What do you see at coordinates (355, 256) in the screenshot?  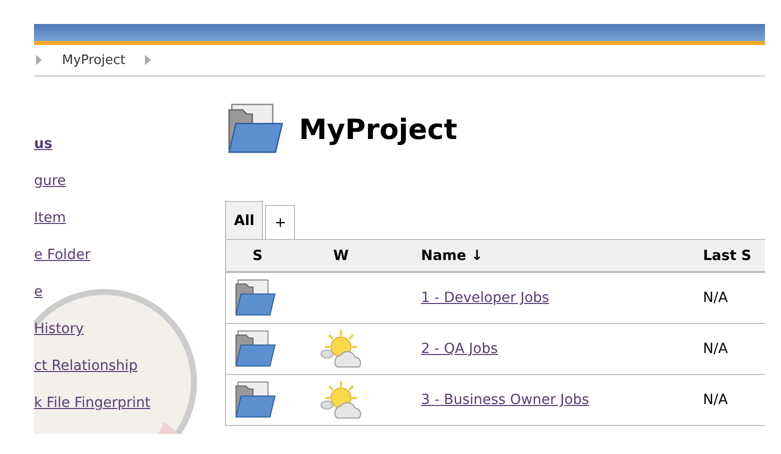 I see `column-header: W` at bounding box center [355, 256].